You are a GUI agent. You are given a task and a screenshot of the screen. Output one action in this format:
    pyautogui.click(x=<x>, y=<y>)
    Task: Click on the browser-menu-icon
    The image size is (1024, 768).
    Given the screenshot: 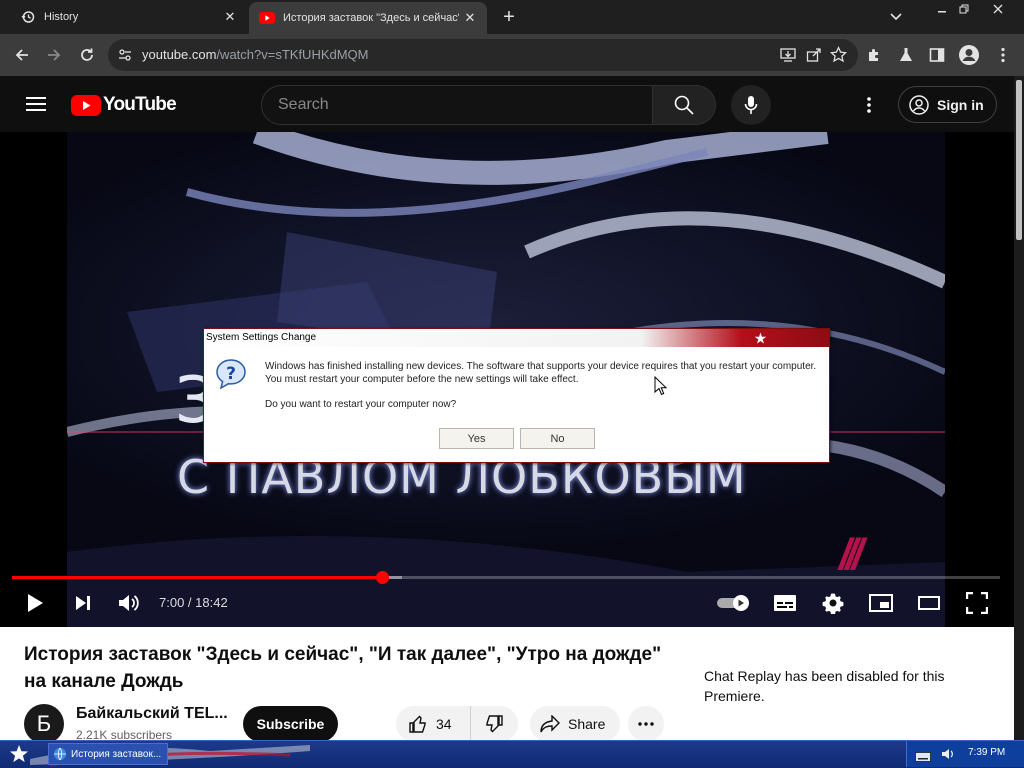 What is the action you would take?
    pyautogui.click(x=1003, y=55)
    